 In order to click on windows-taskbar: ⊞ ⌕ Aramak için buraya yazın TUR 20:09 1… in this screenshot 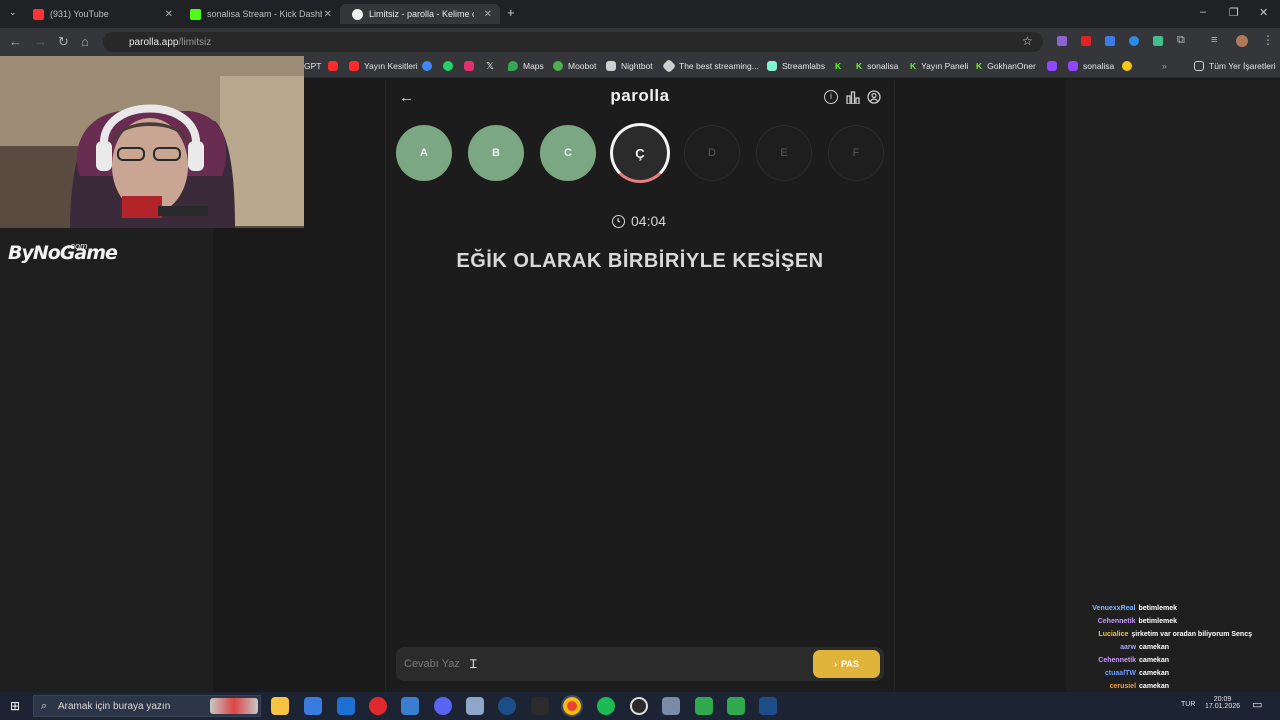, I will do `click(640, 706)`.